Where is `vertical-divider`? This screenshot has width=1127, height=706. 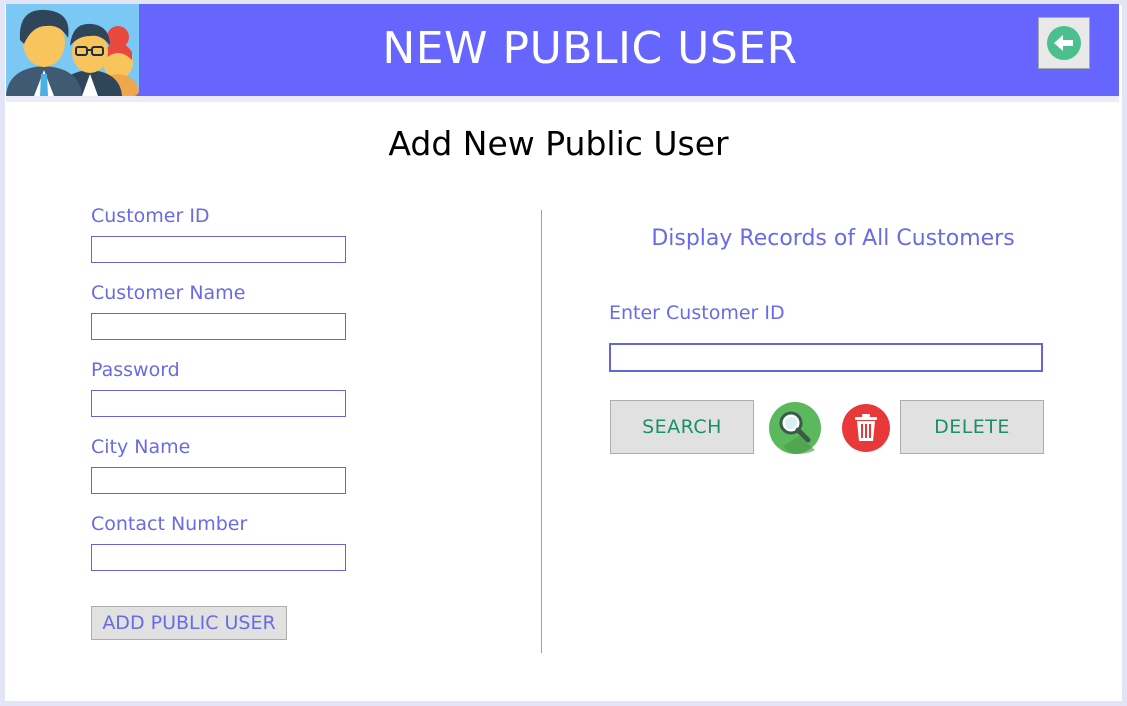
vertical-divider is located at coordinates (541, 431).